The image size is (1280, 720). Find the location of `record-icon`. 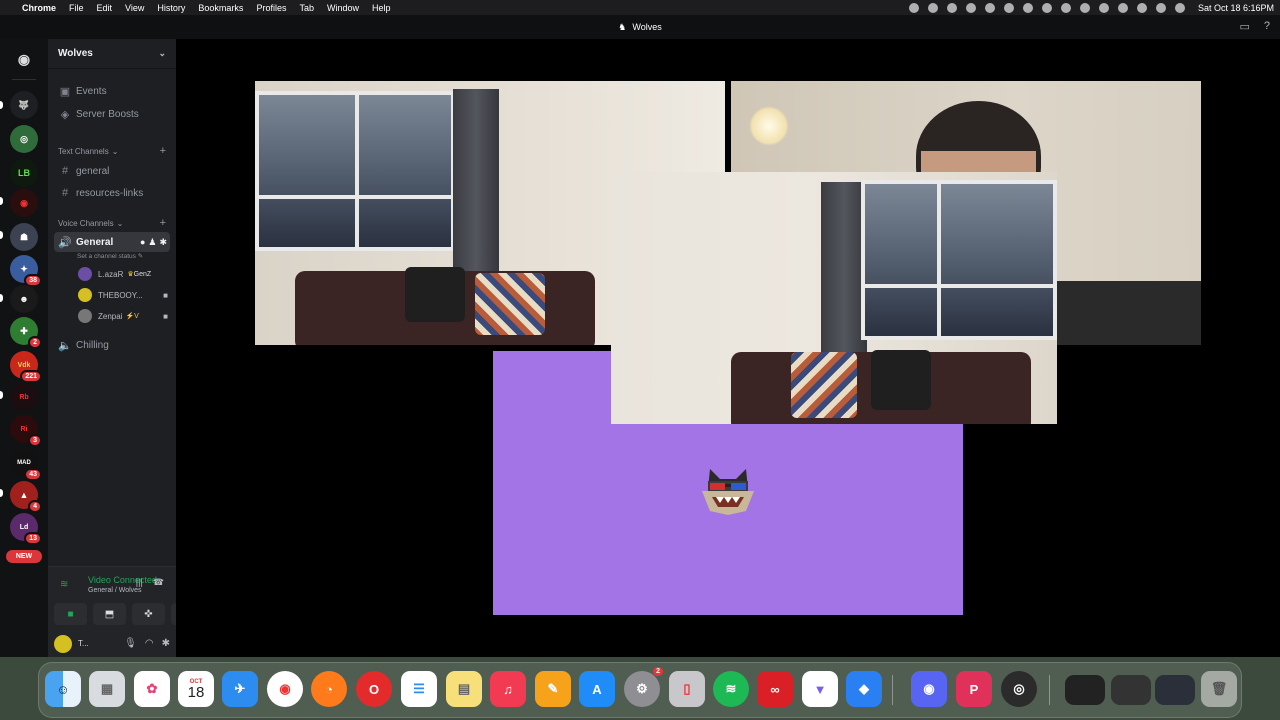

record-icon is located at coordinates (913, 7).